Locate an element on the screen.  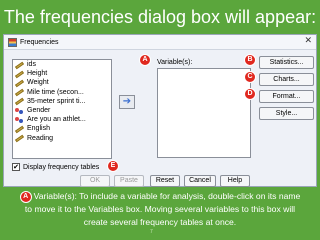
callout-badge-e: E is located at coordinates (113, 166).